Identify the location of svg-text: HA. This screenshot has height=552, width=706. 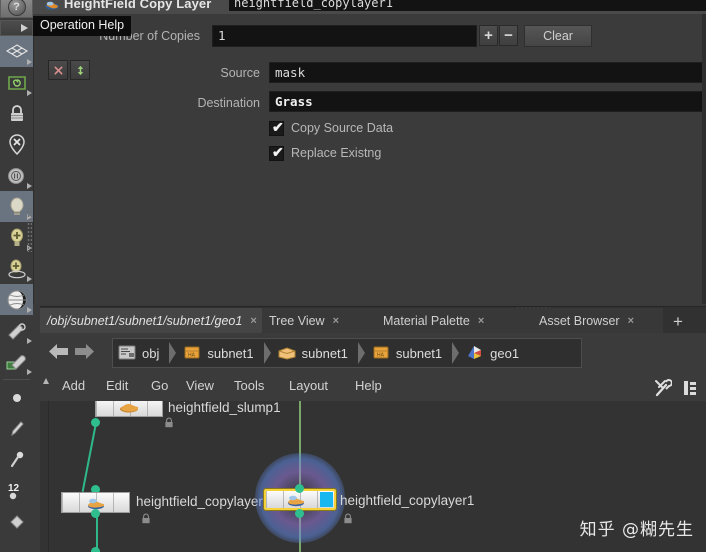
(192, 356).